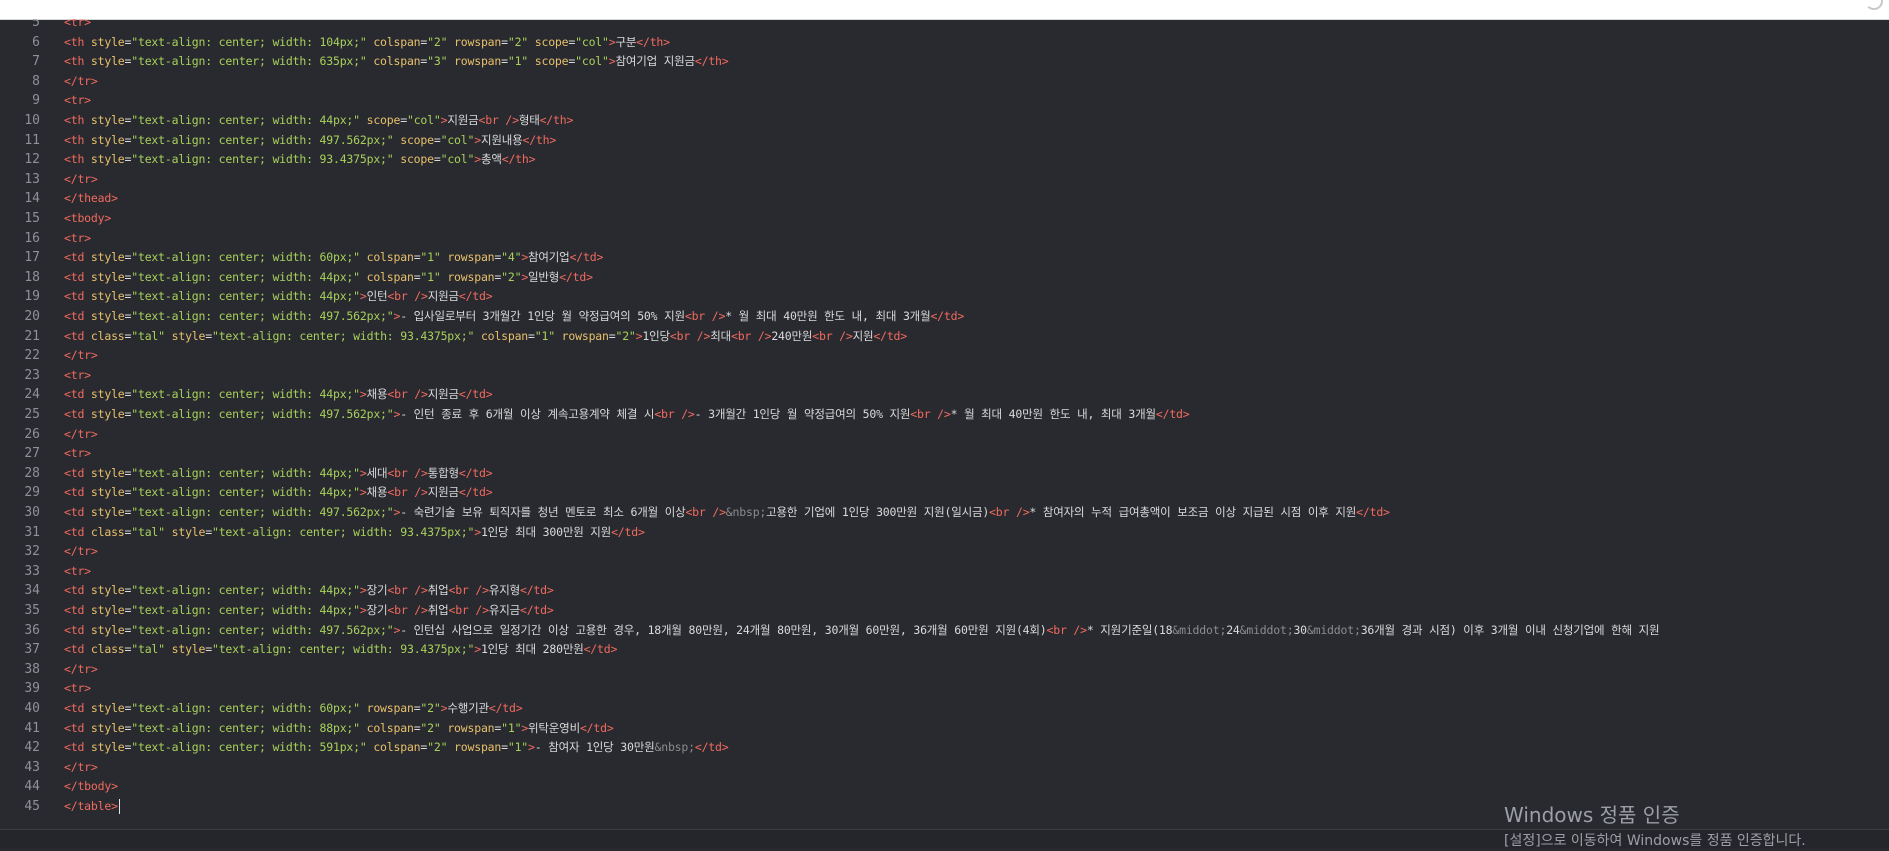 The width and height of the screenshot is (1889, 851). I want to click on code-line: 23 <tr>, so click(944, 376).